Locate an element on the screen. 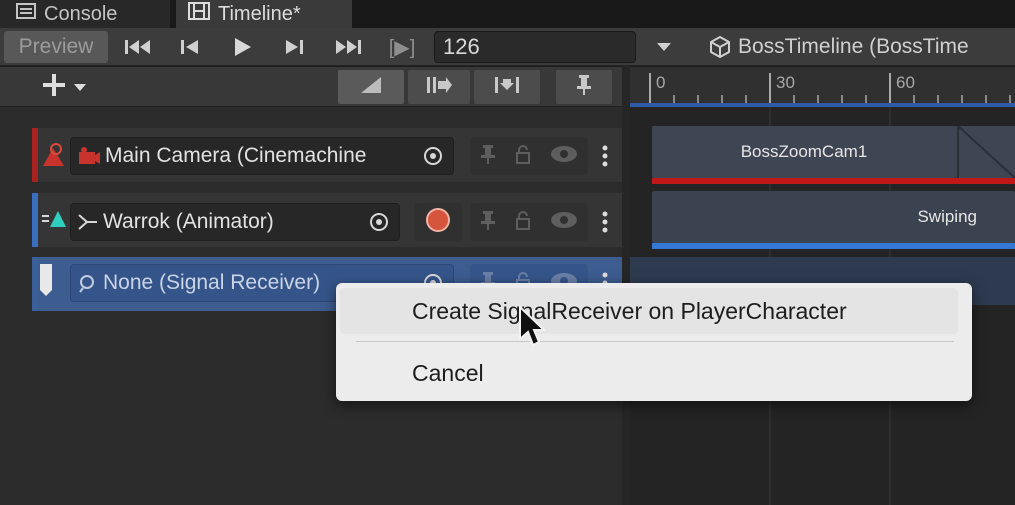  play-icon is located at coordinates (242, 47).